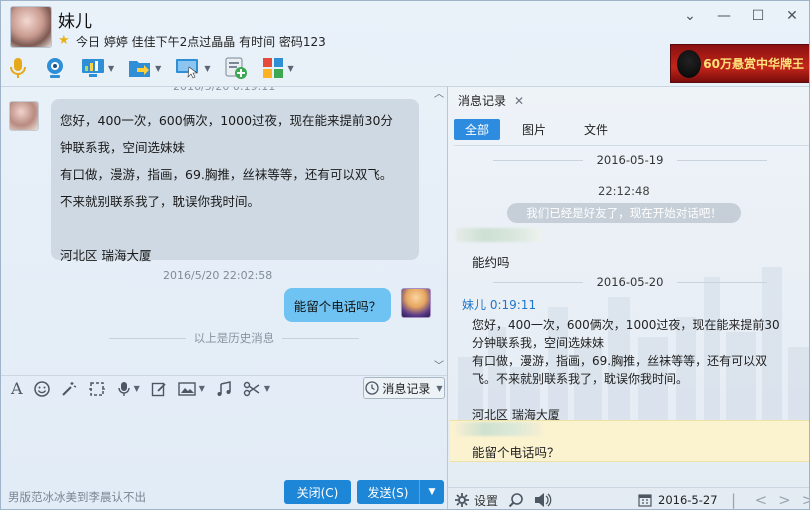  What do you see at coordinates (69, 389) in the screenshot?
I see `magic-wand-icon` at bounding box center [69, 389].